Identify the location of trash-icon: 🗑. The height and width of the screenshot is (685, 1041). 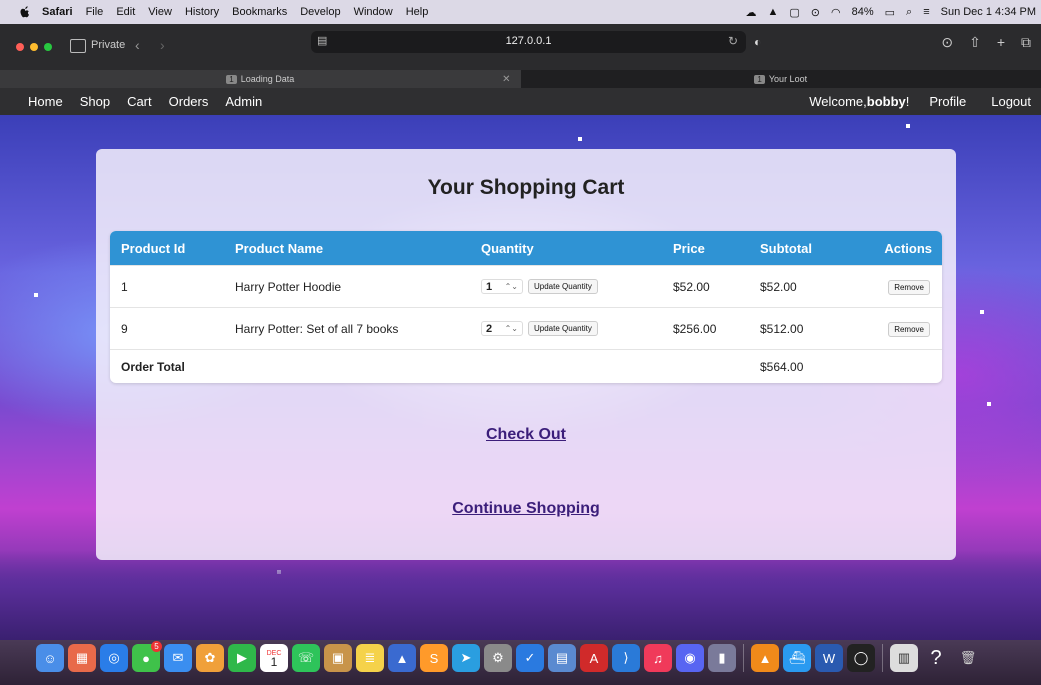
(968, 658).